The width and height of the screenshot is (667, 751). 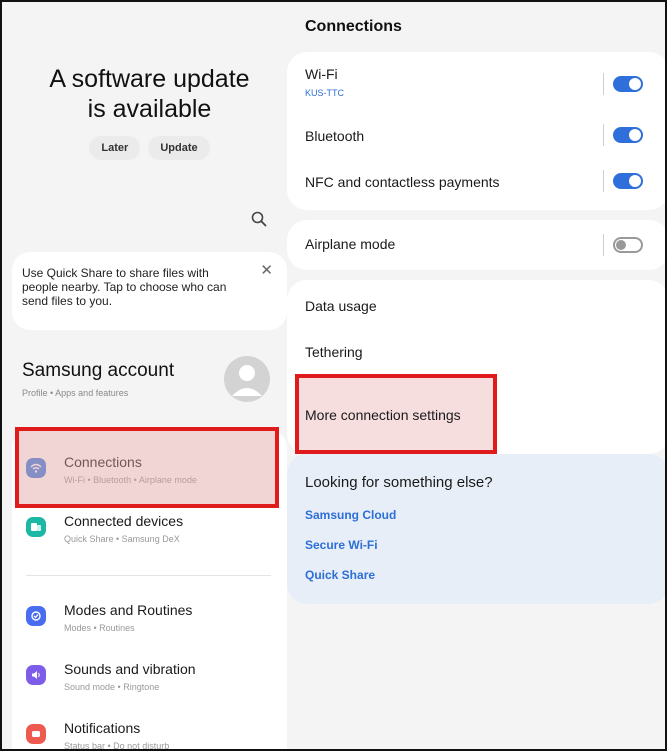 What do you see at coordinates (149, 79) in the screenshot?
I see `update-title-line1: A software update` at bounding box center [149, 79].